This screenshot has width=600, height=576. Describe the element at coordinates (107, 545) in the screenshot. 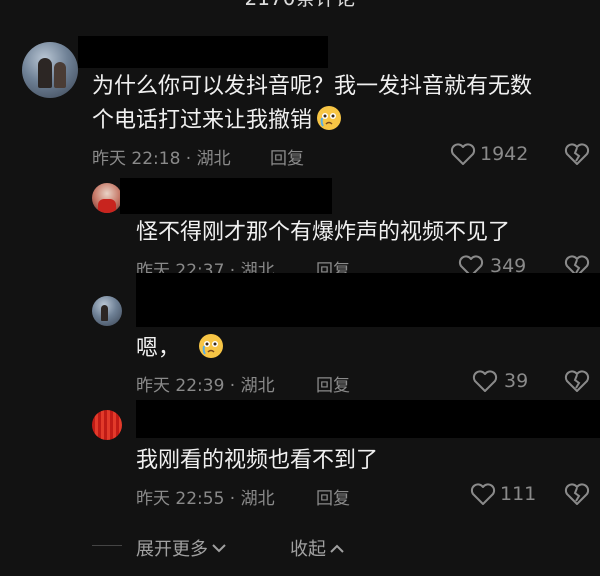

I see `divider` at that location.